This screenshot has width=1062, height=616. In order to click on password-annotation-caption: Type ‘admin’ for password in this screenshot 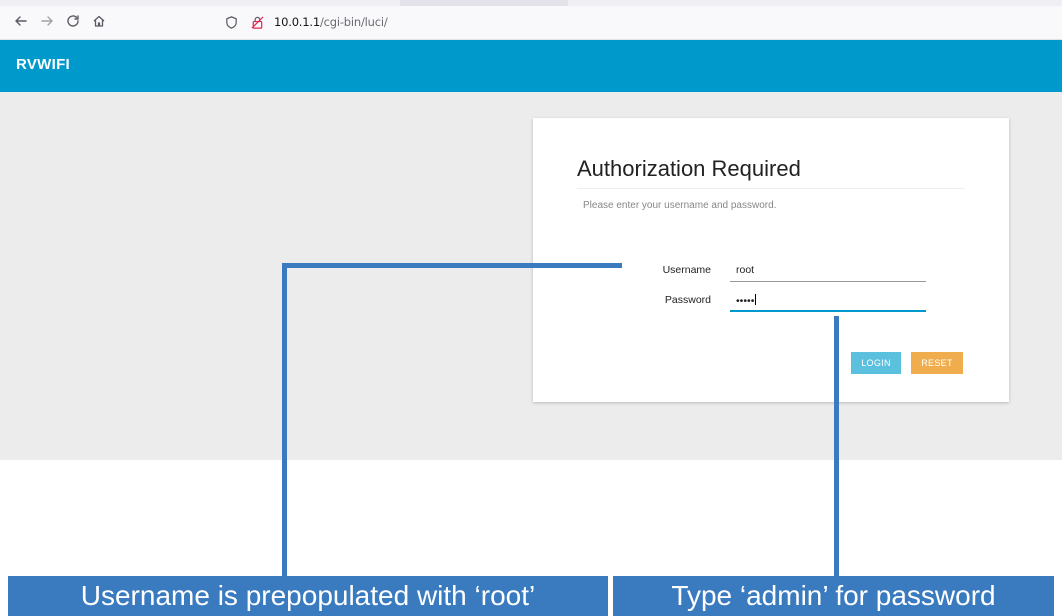, I will do `click(833, 596)`.